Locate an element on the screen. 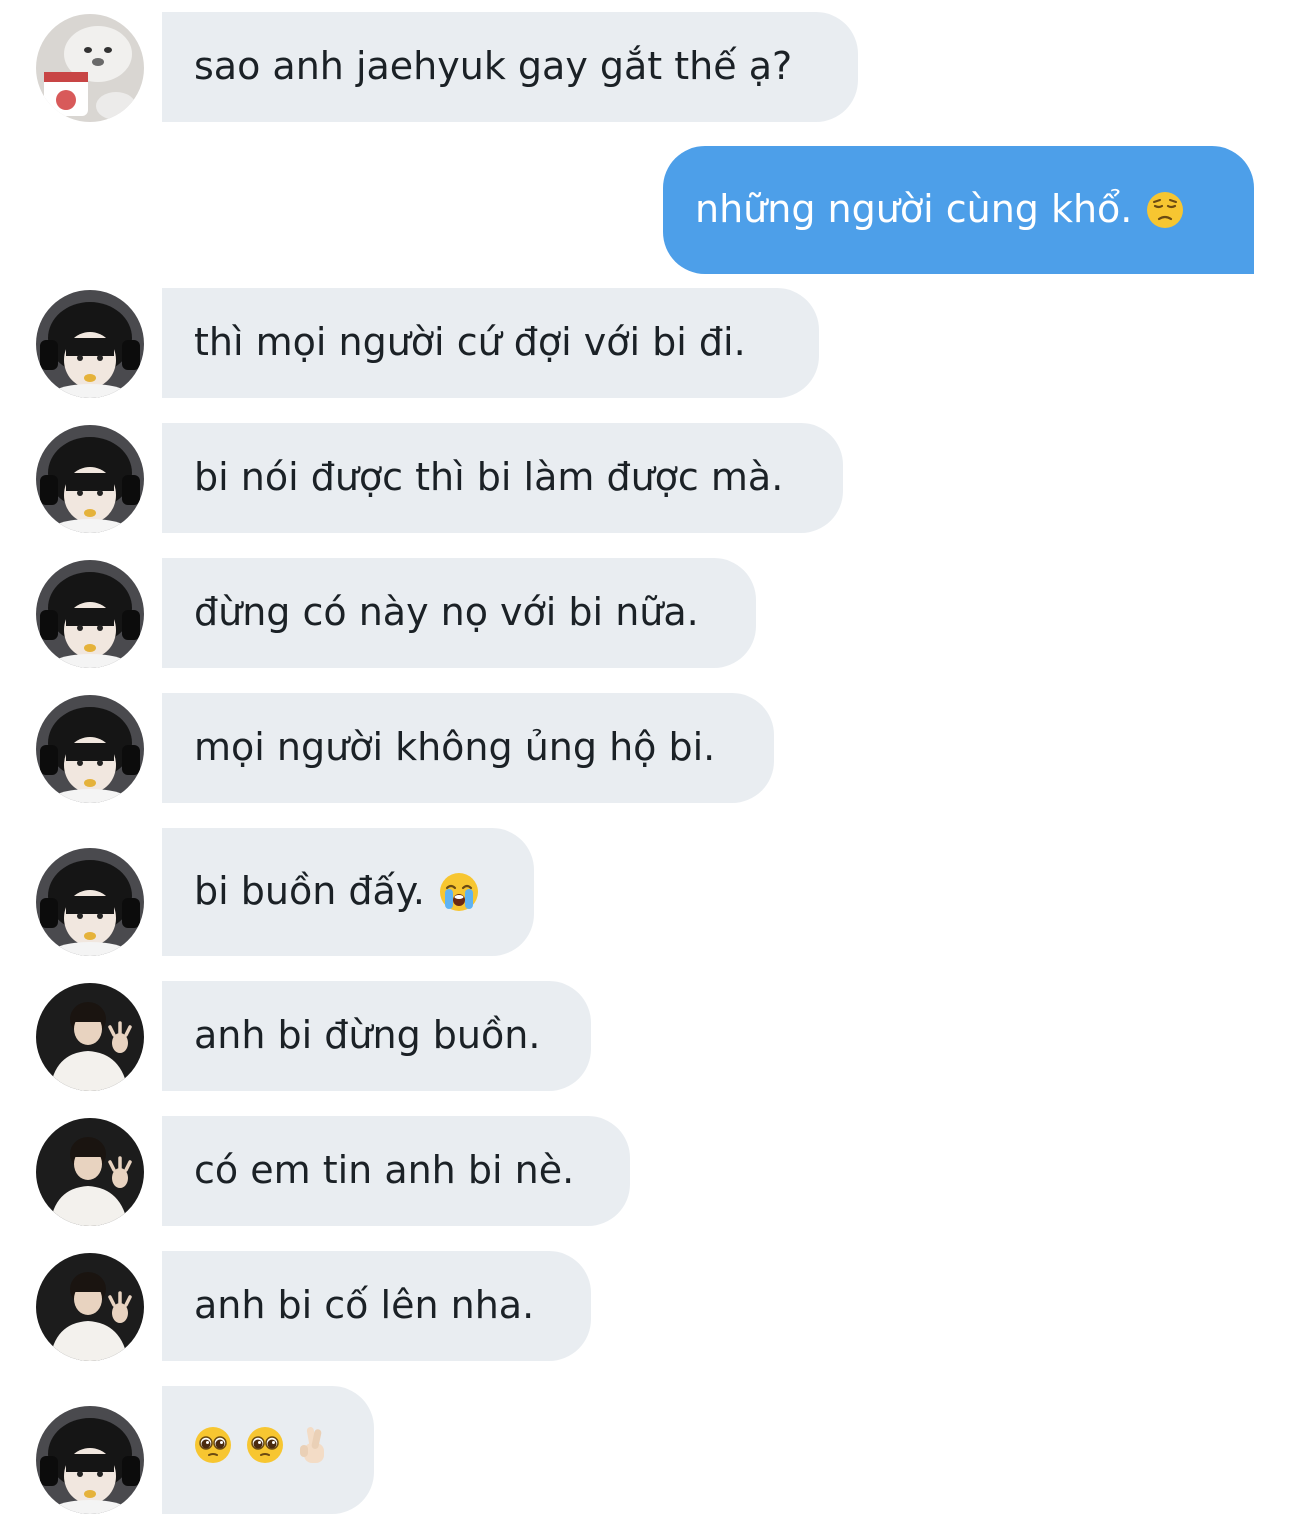 The image size is (1290, 1539). message-text: đừng có này nọ với bi nữa. is located at coordinates (446, 612).